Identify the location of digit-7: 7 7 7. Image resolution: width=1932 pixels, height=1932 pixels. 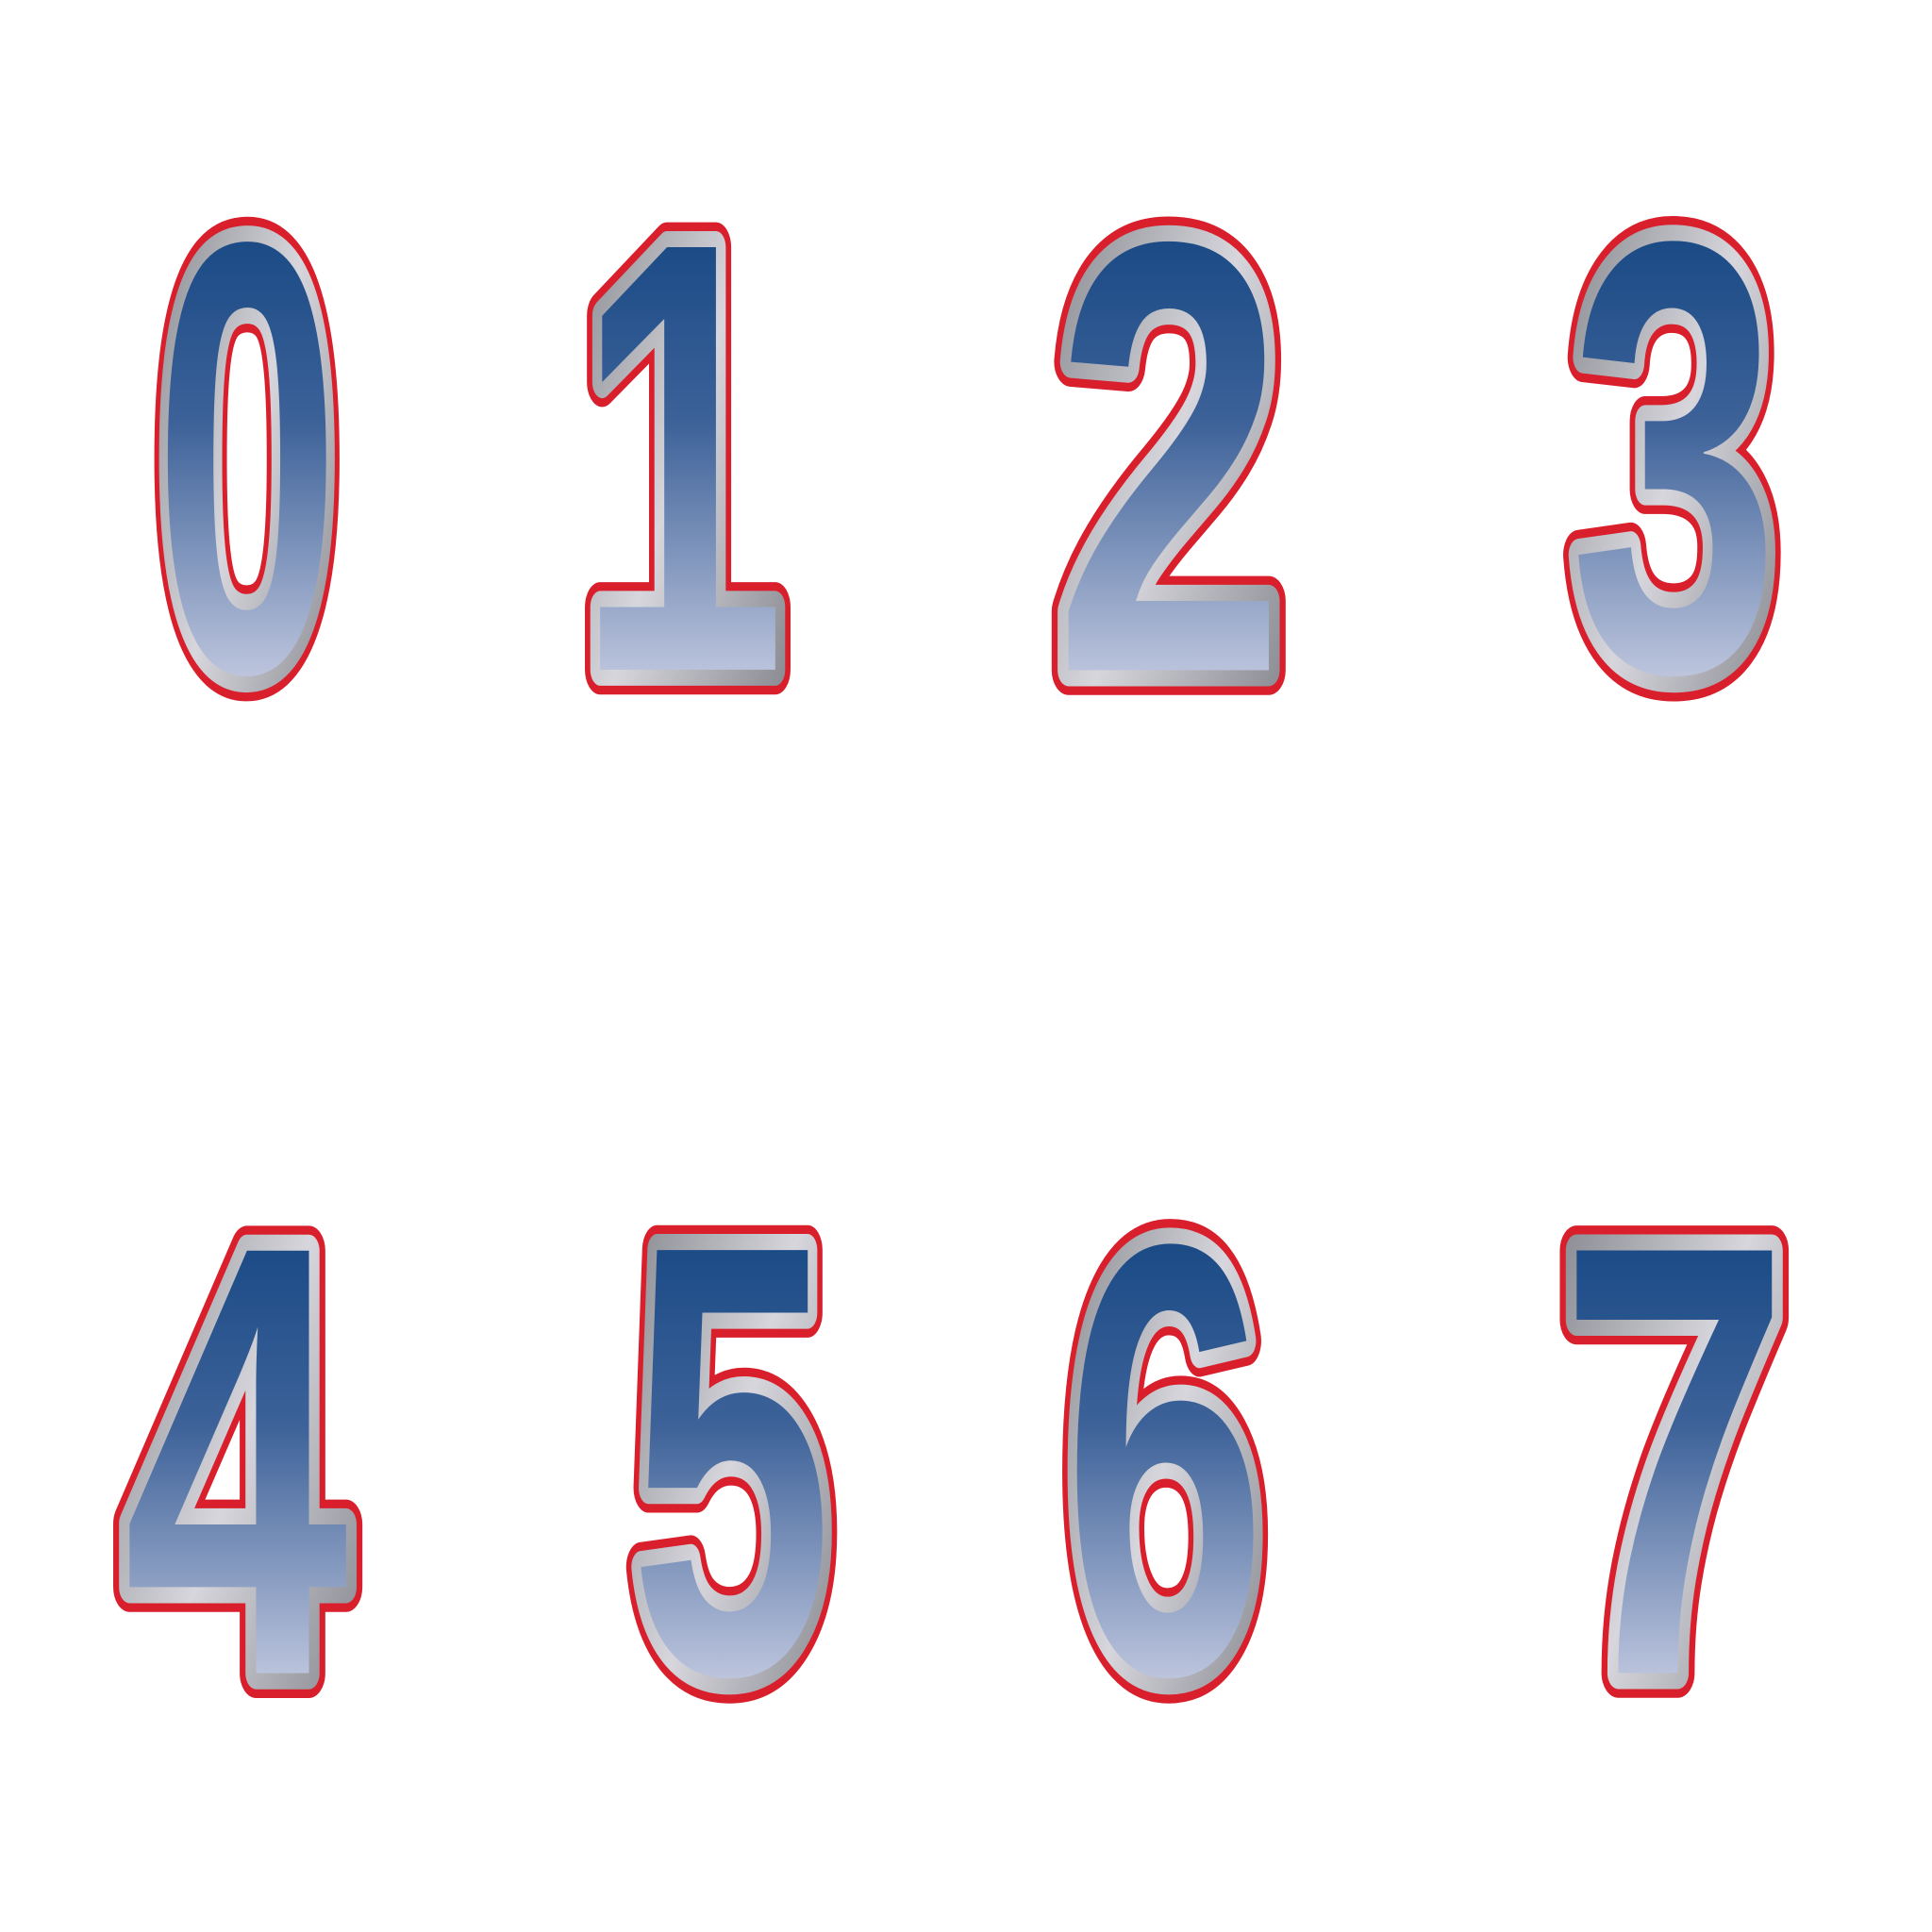
(1675, 1461).